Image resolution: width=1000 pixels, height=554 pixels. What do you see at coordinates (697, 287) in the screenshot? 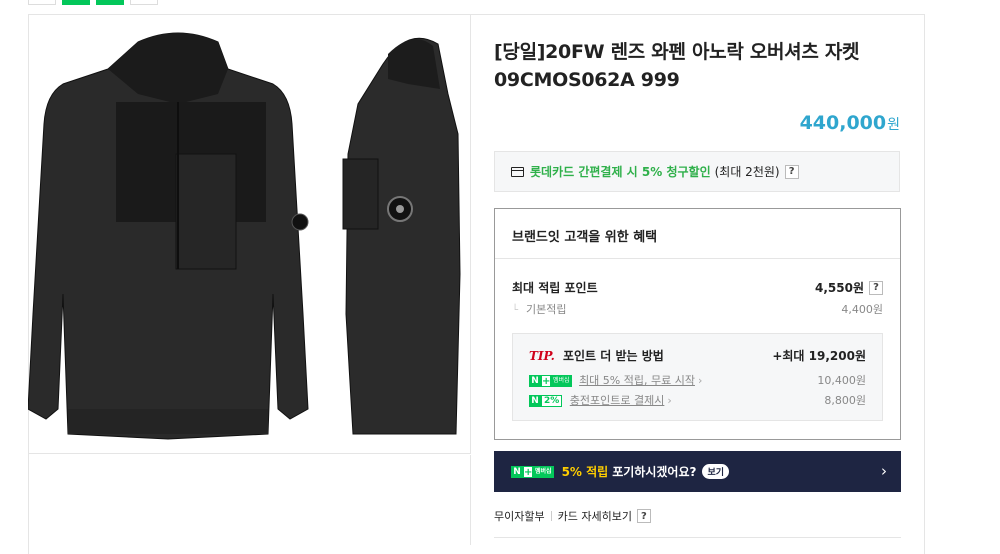
I see `max-points-row: 최대 적립 포인트 4,550원 ?` at bounding box center [697, 287].